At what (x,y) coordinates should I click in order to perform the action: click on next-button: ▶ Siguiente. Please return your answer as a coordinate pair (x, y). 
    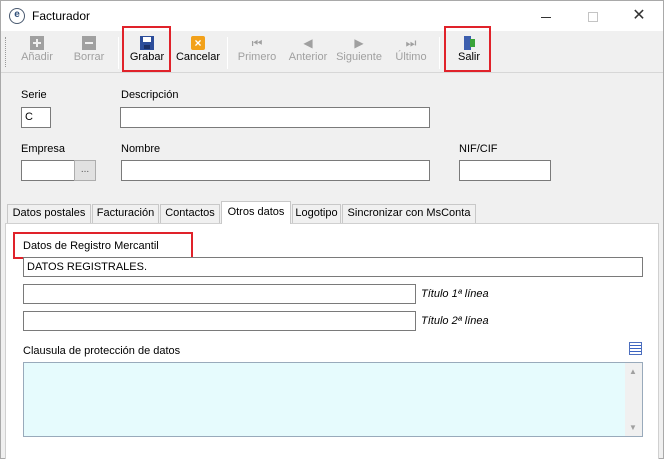
    Looking at the image, I should click on (359, 53).